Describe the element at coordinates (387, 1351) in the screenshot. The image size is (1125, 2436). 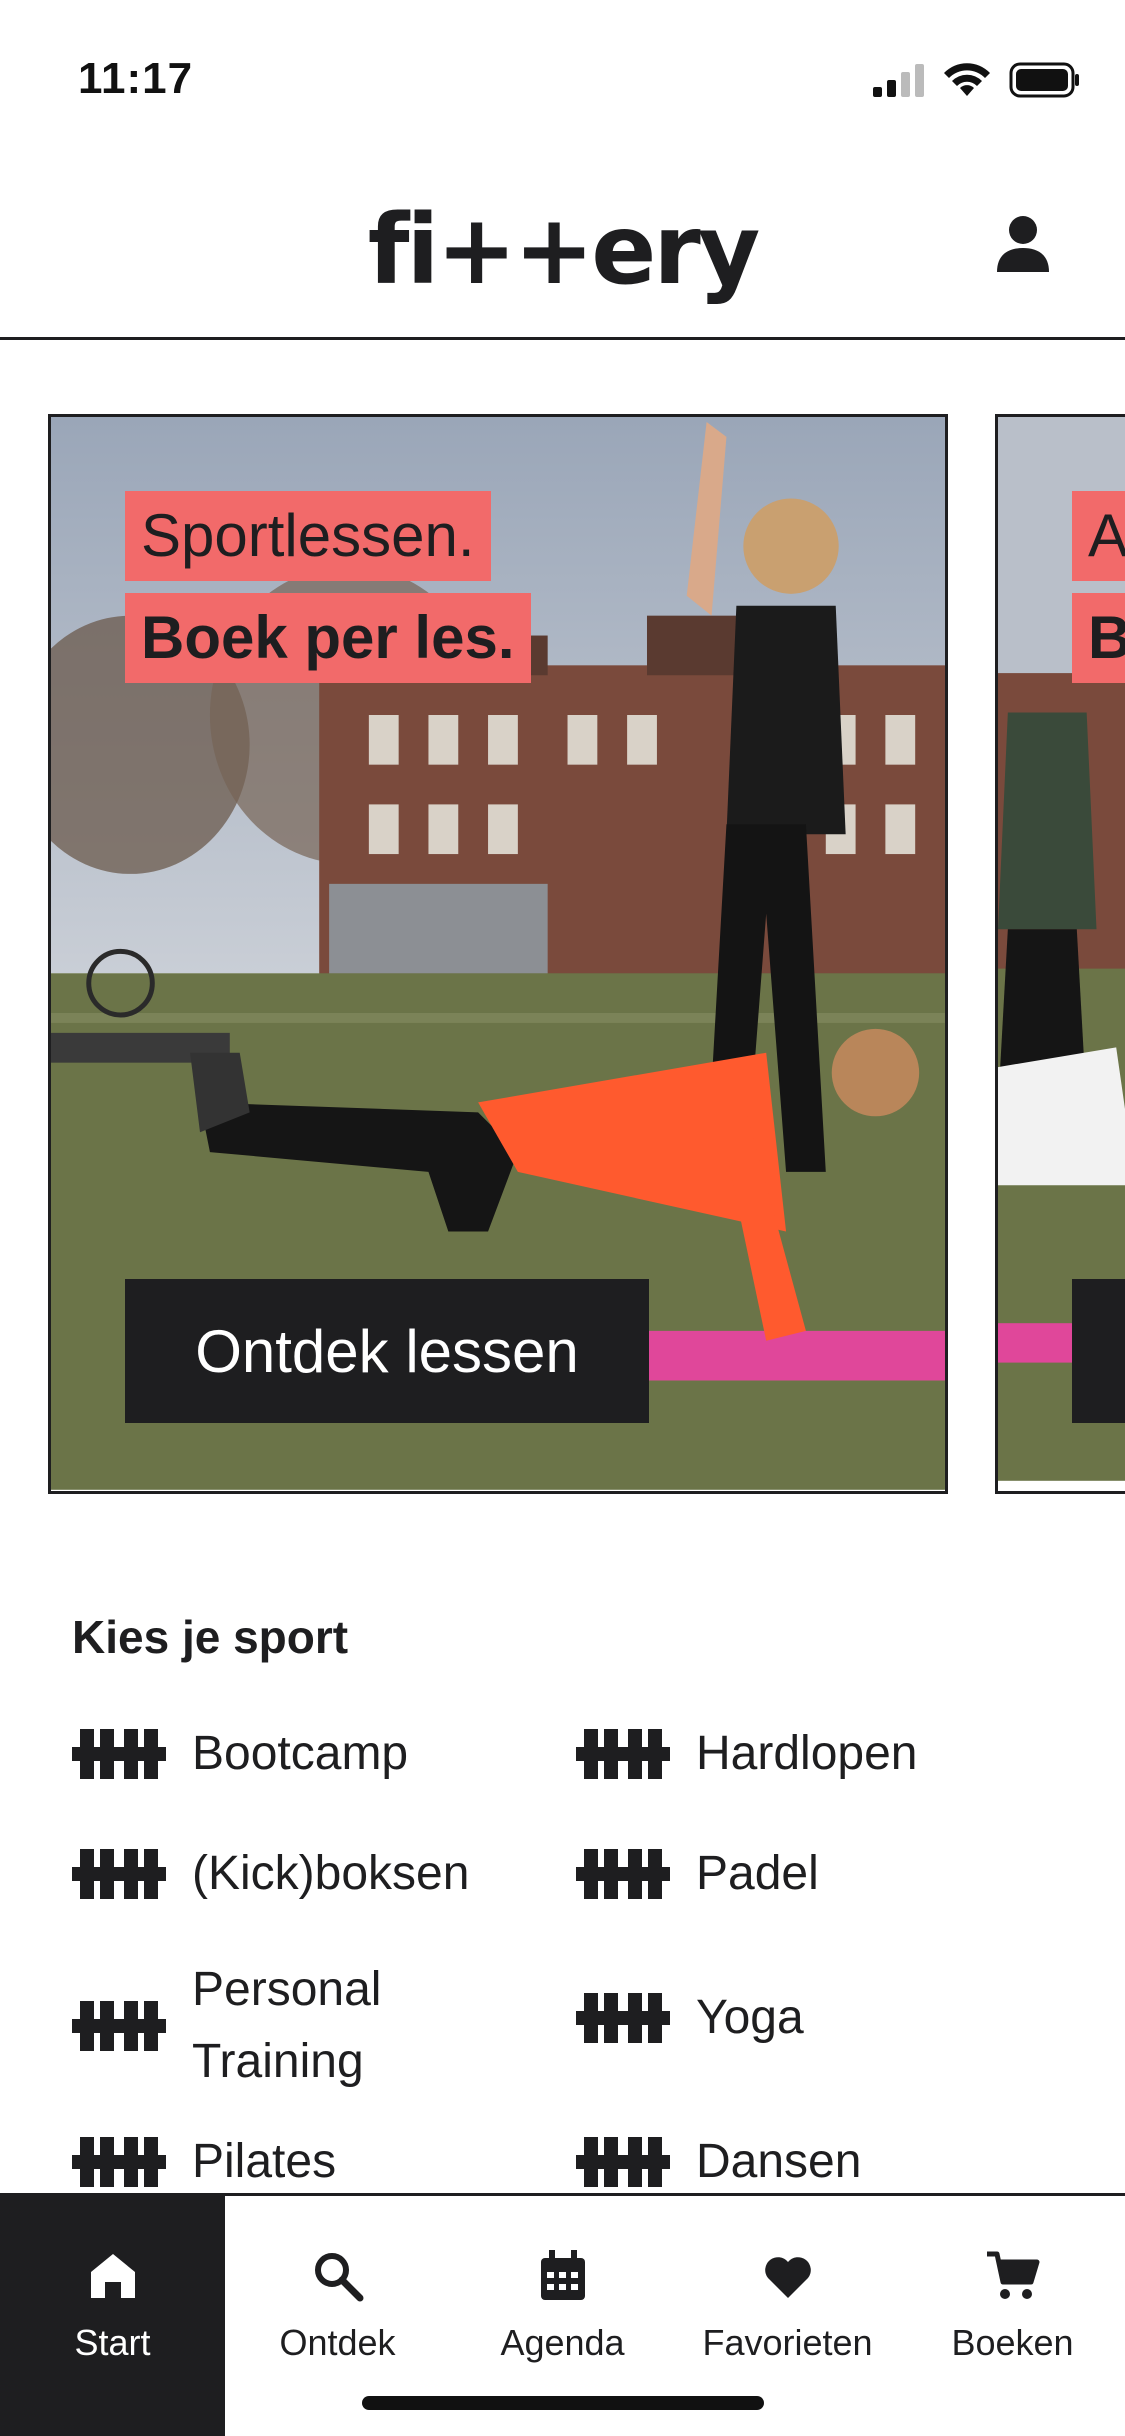
I see `discover-classes-button: Ontdek lessen` at that location.